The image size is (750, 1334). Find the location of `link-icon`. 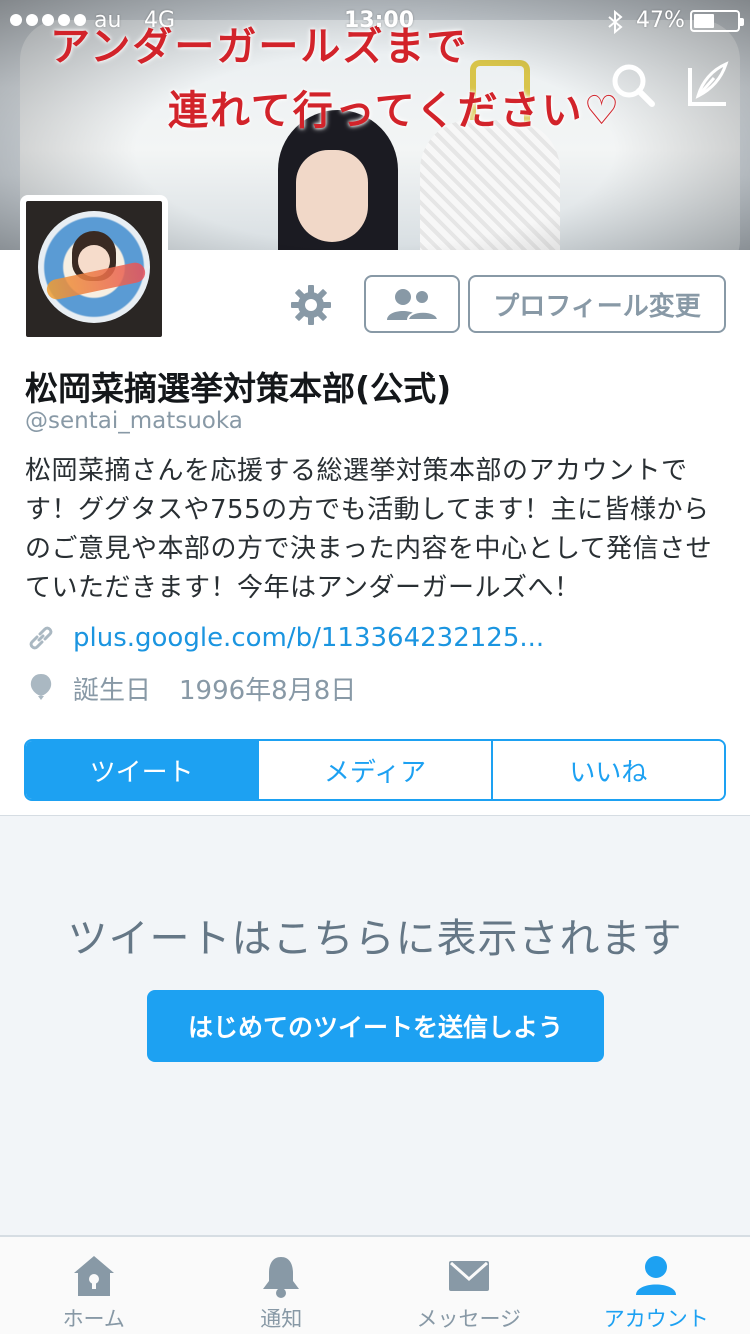

link-icon is located at coordinates (41, 638).